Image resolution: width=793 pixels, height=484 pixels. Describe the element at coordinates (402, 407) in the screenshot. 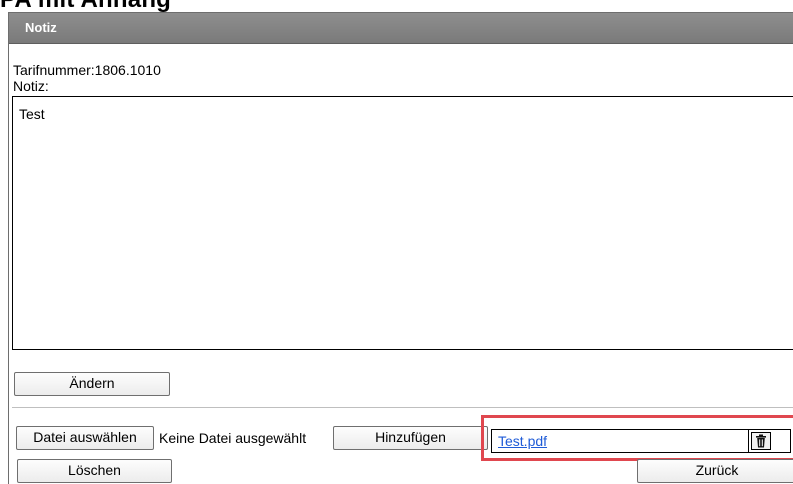

I see `divider` at that location.